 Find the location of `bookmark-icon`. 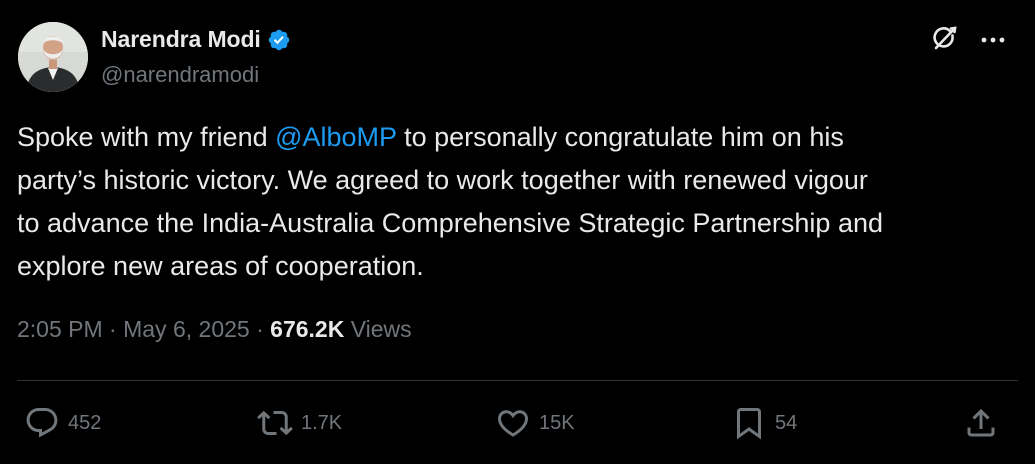

bookmark-icon is located at coordinates (749, 423).